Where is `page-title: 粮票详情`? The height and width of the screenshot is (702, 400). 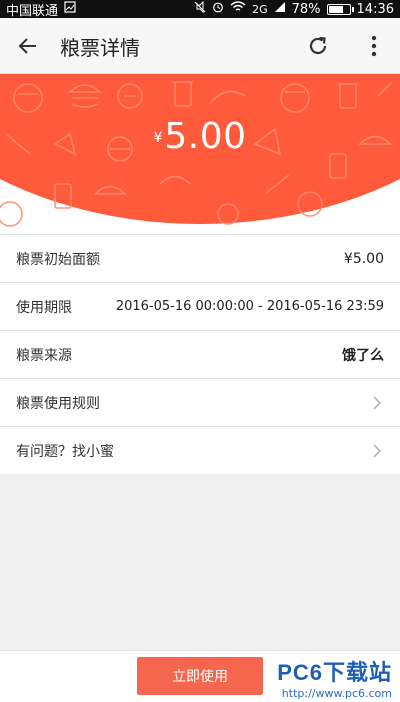 page-title: 粮票详情 is located at coordinates (100, 48).